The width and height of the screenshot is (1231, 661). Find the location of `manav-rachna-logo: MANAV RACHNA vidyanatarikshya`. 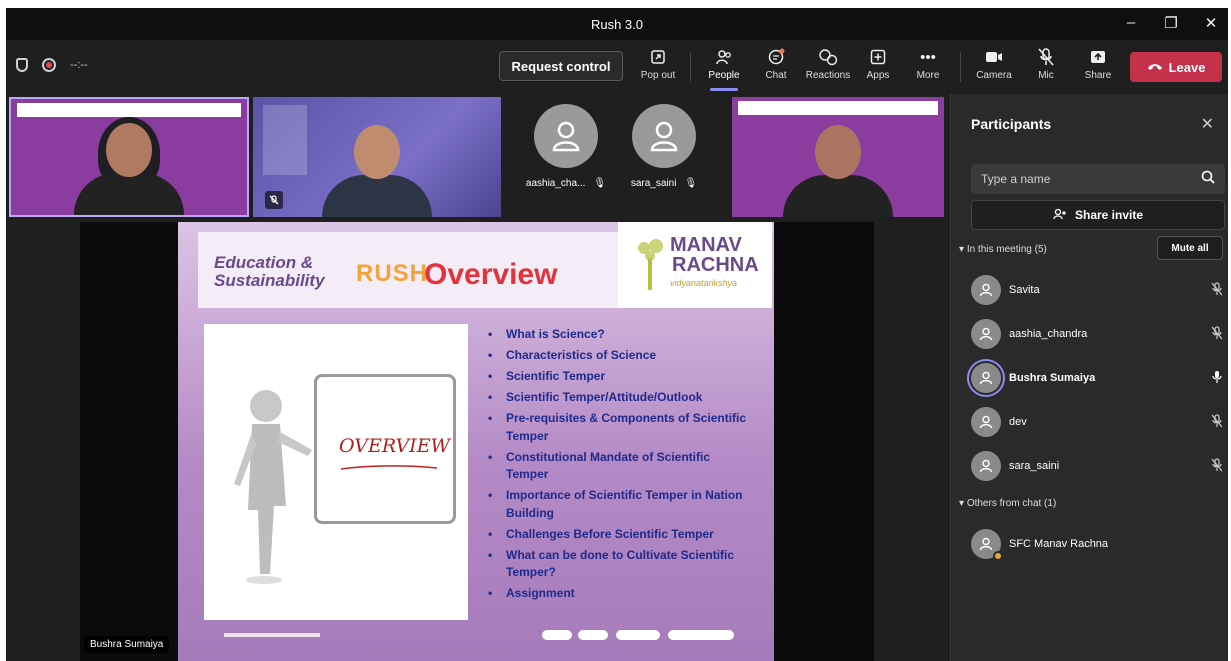

manav-rachna-logo: MANAV RACHNA vidyanatarikshya is located at coordinates (695, 265).